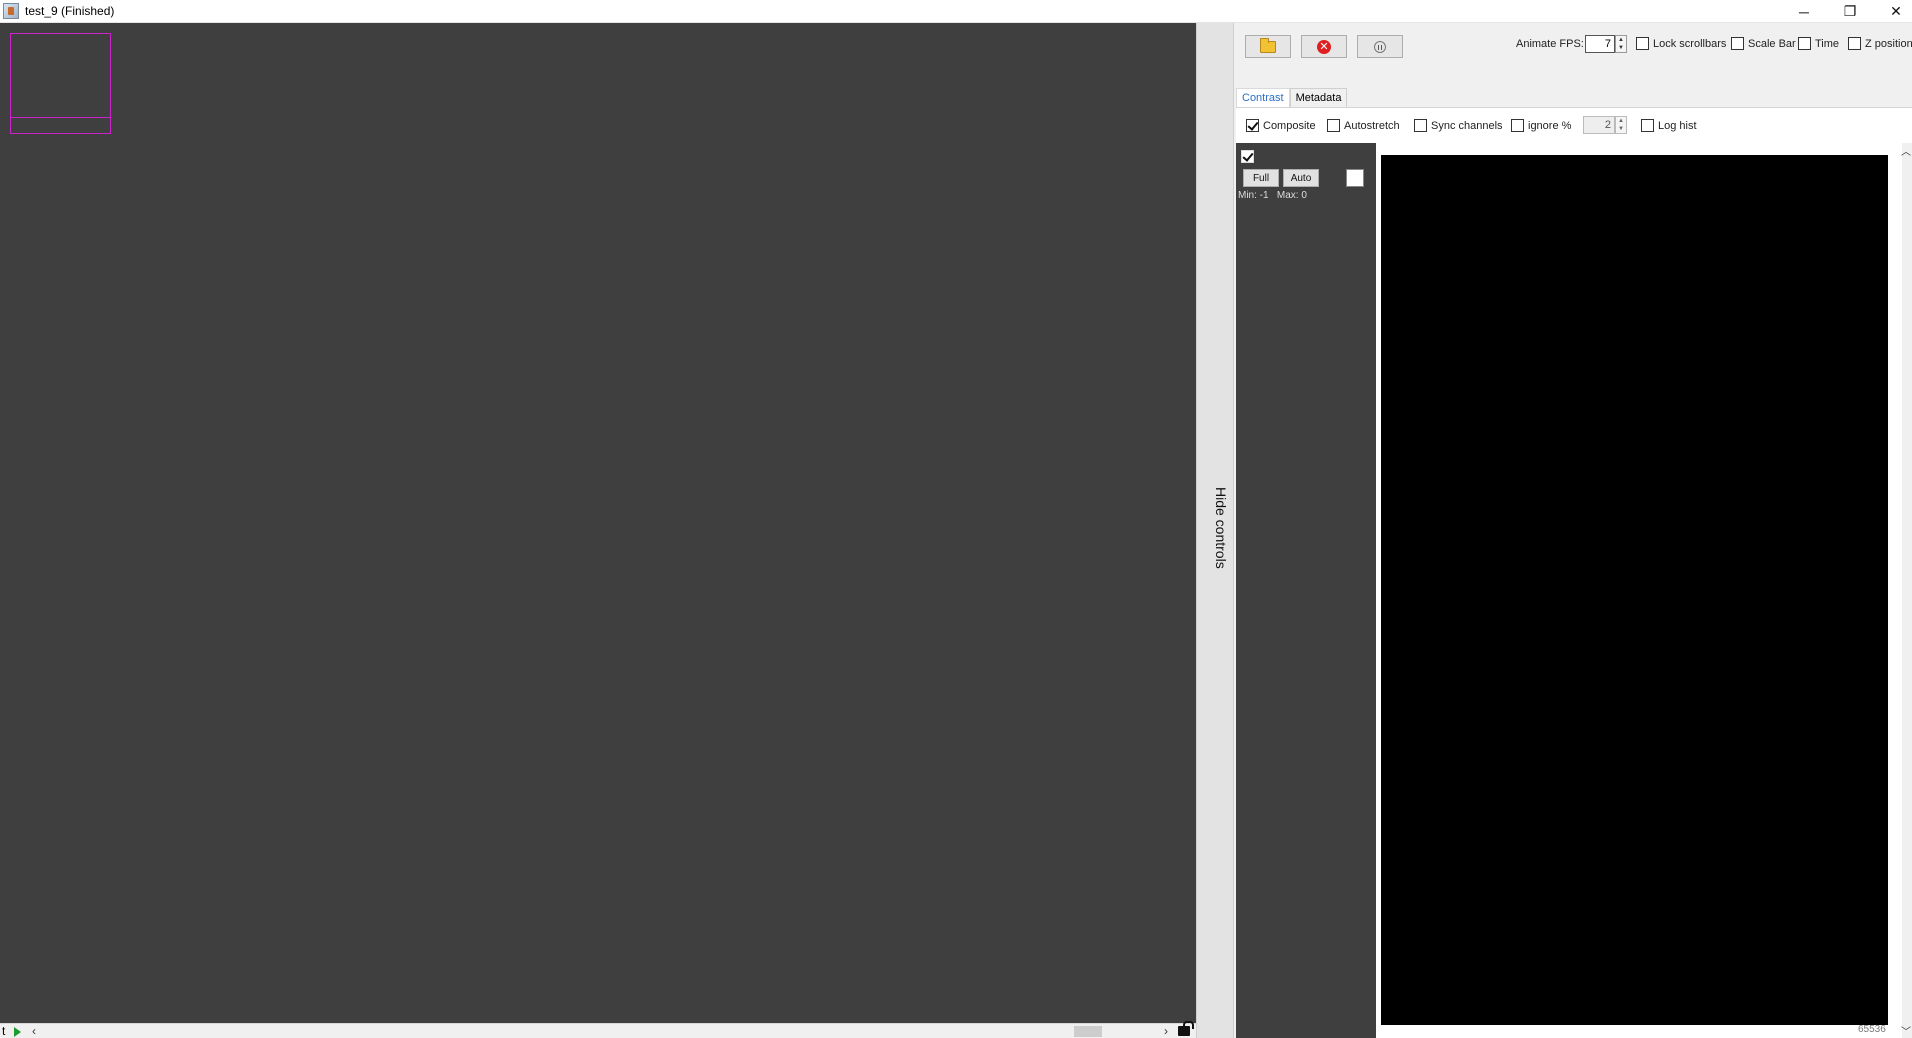  I want to click on channel-controls: Full Auto Min: -1 Max: 0, so click(1306, 590).